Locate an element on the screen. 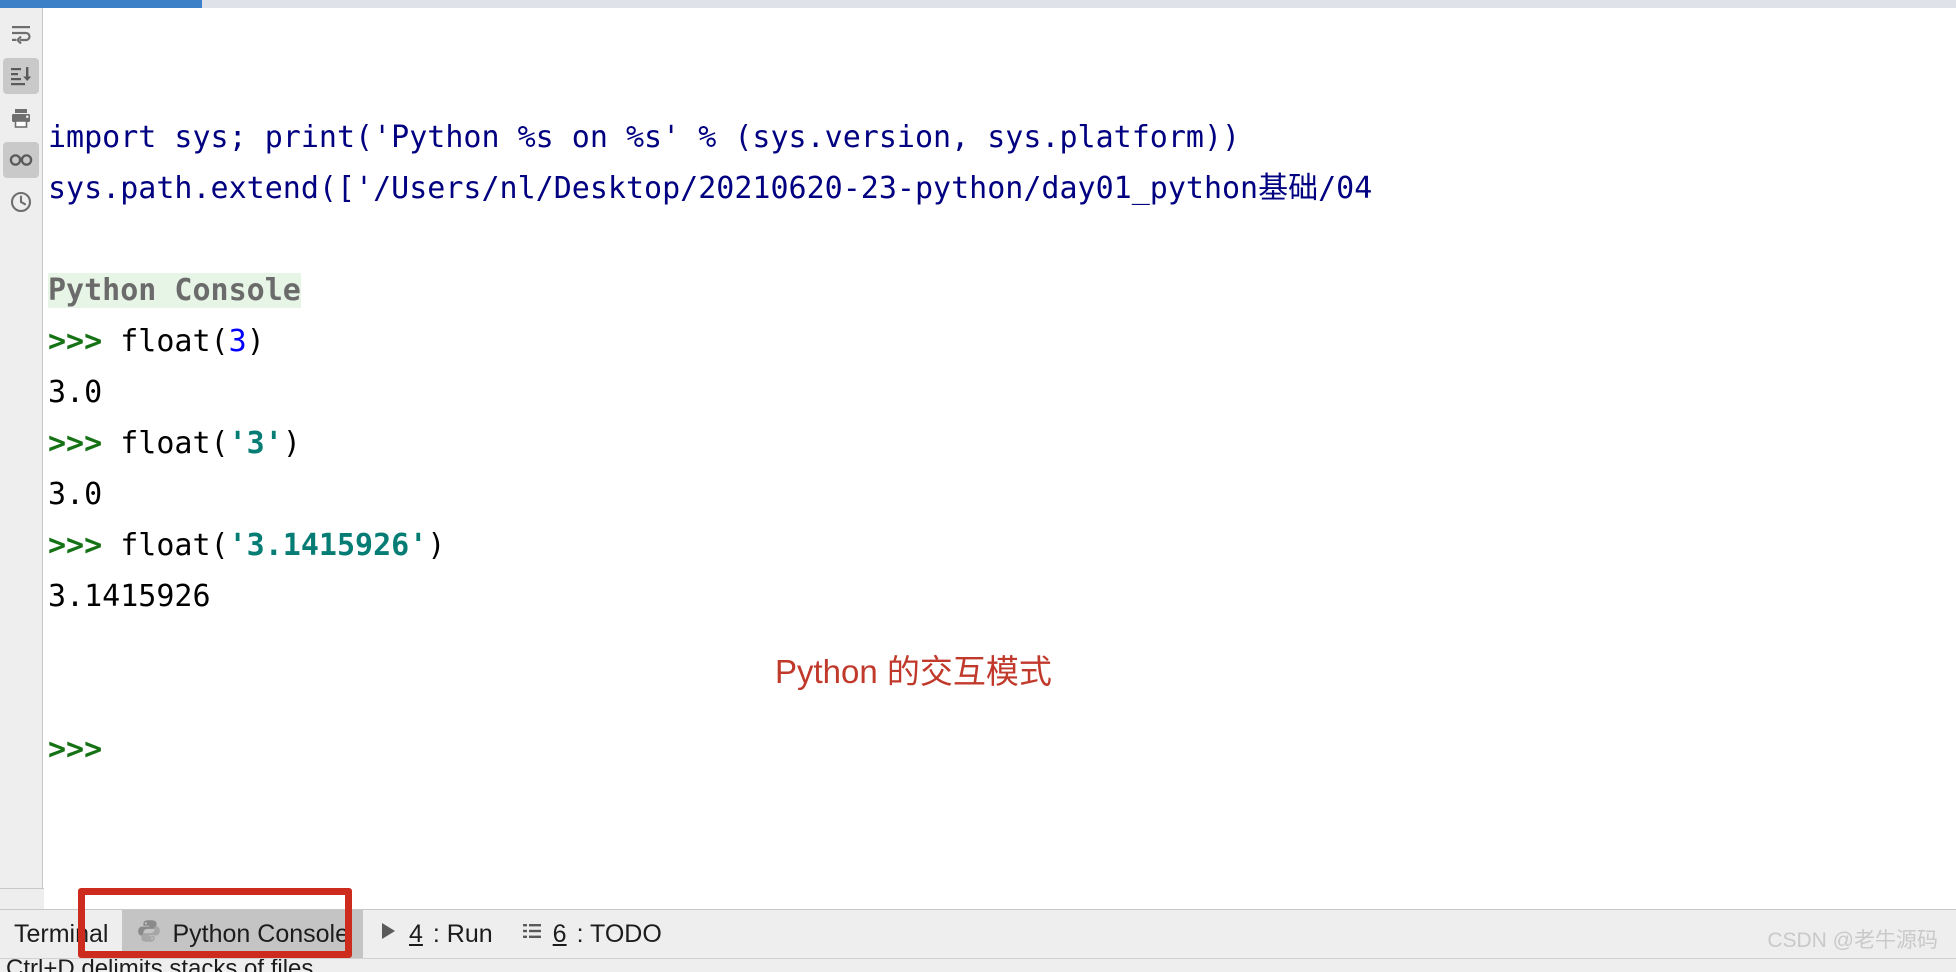 This screenshot has width=1956, height=972. console-line-input-4: >>> is located at coordinates (1002, 749).